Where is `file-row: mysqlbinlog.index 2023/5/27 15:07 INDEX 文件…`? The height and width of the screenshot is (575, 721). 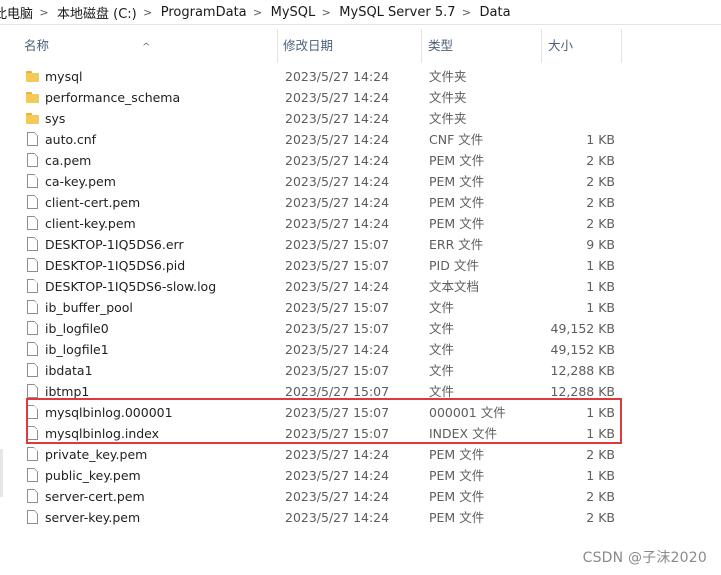 file-row: mysqlbinlog.index 2023/5/27 15:07 INDEX 文件… is located at coordinates (370, 433).